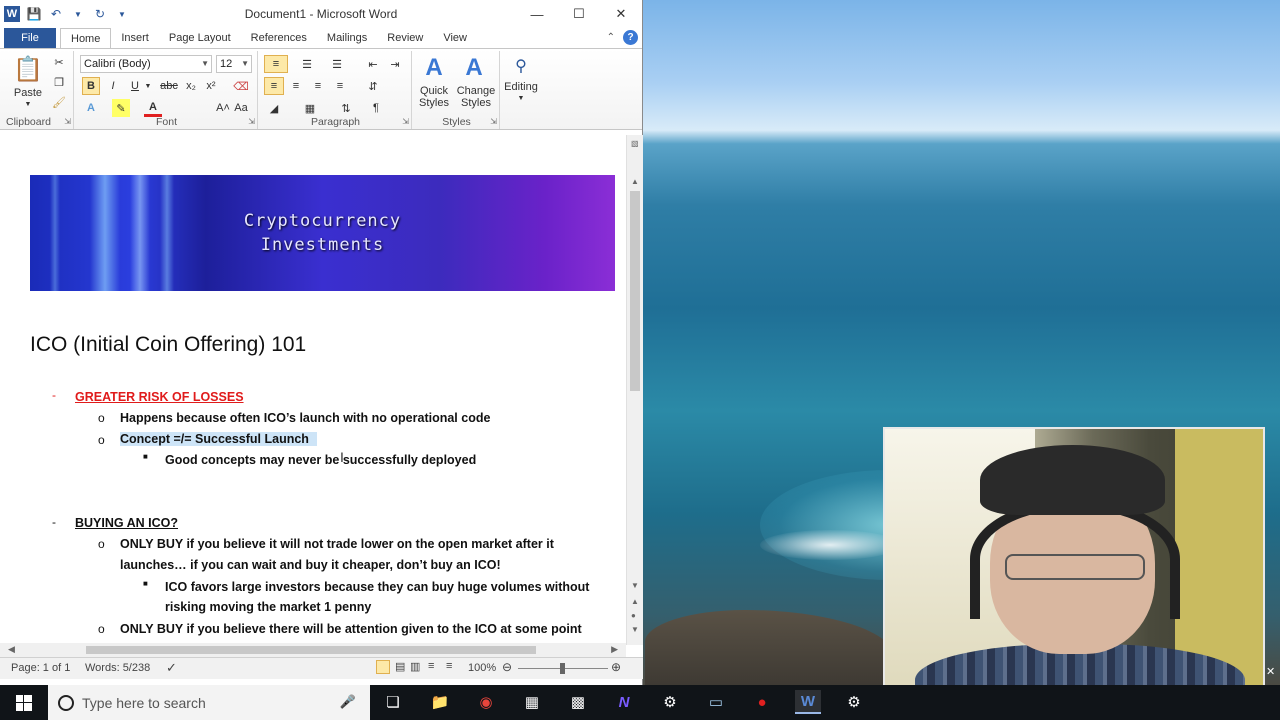 The width and height of the screenshot is (1280, 720). I want to click on tab-review: Review, so click(405, 38).